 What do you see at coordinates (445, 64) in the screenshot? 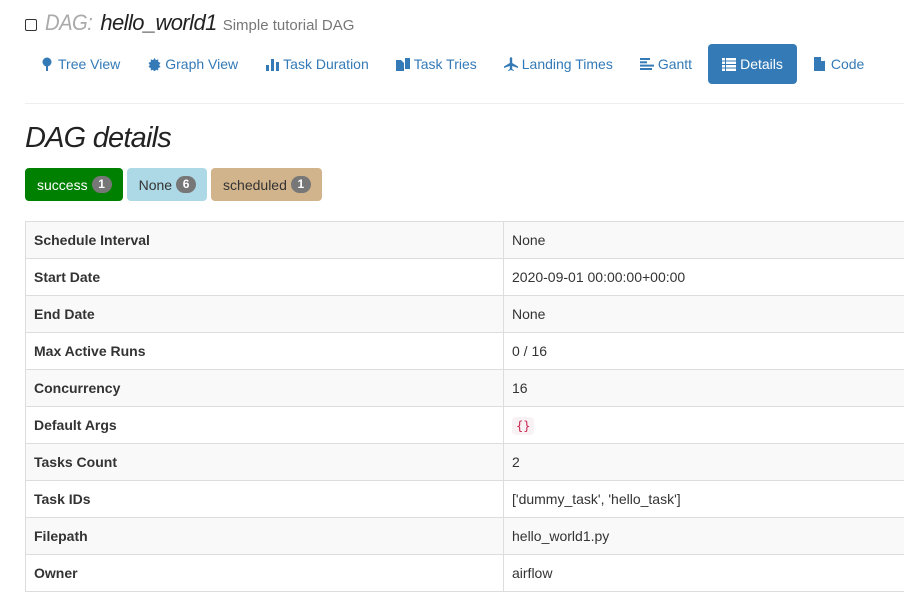
I see `nav-label: Task Tries` at bounding box center [445, 64].